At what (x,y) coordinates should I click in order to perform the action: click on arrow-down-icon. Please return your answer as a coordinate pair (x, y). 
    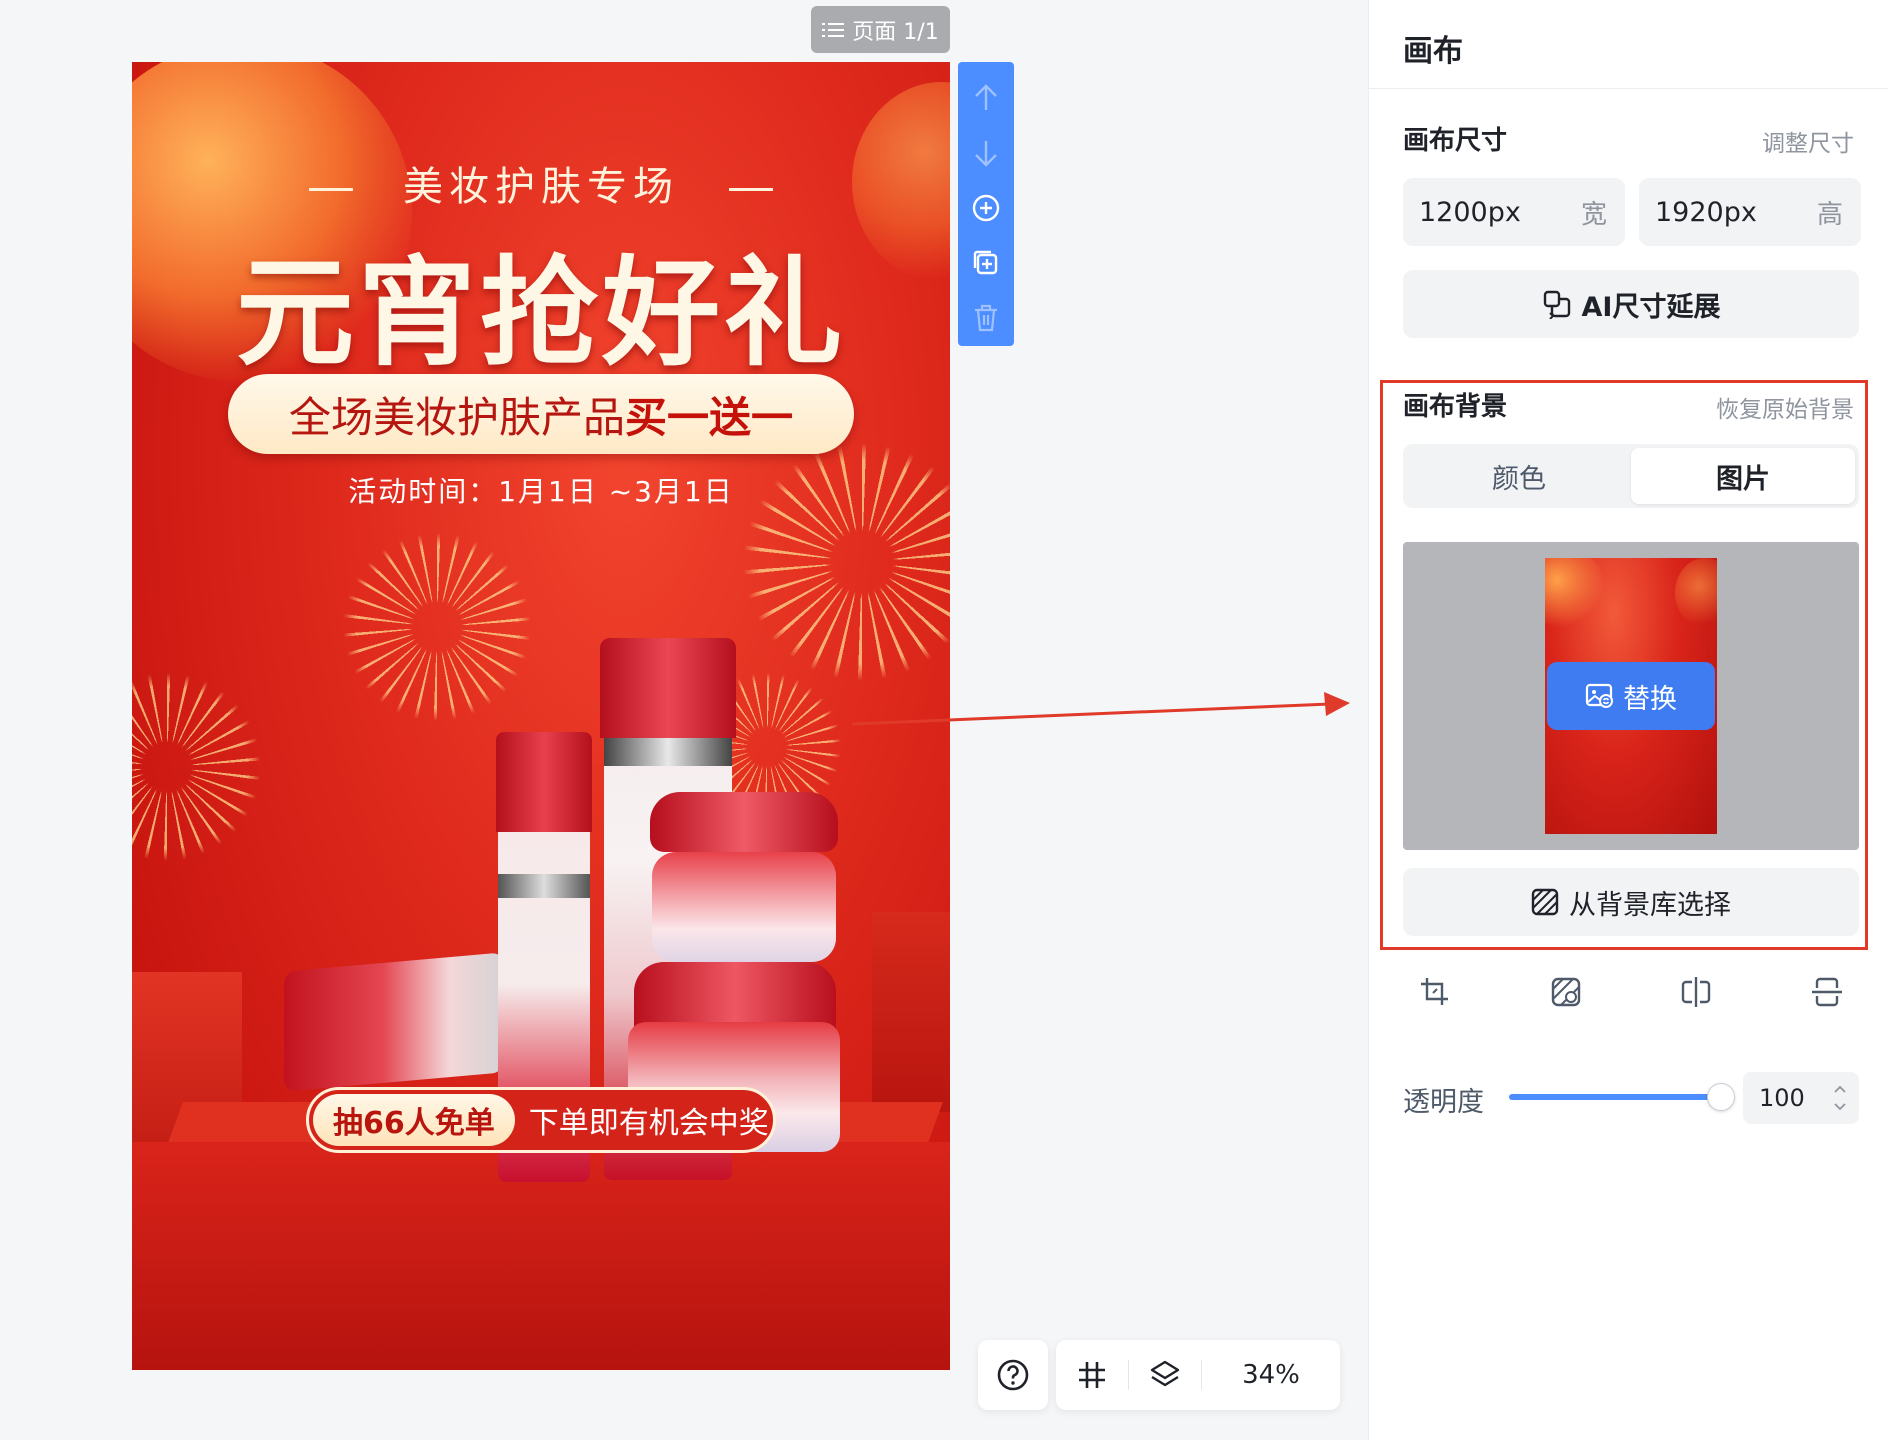
    Looking at the image, I should click on (986, 152).